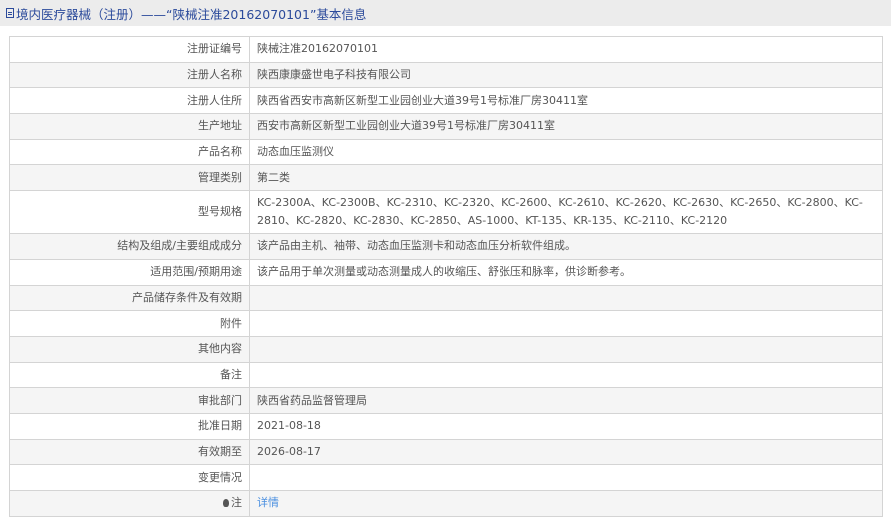 This screenshot has width=891, height=527. I want to click on details-link: 详情, so click(268, 502).